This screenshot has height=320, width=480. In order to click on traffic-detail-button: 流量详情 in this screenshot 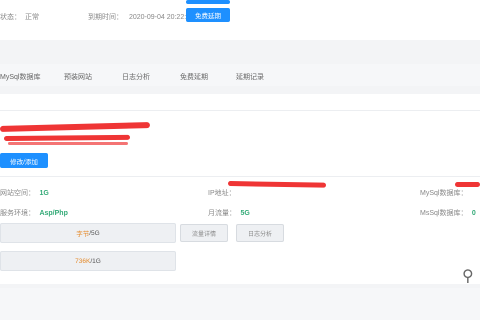, I will do `click(204, 233)`.